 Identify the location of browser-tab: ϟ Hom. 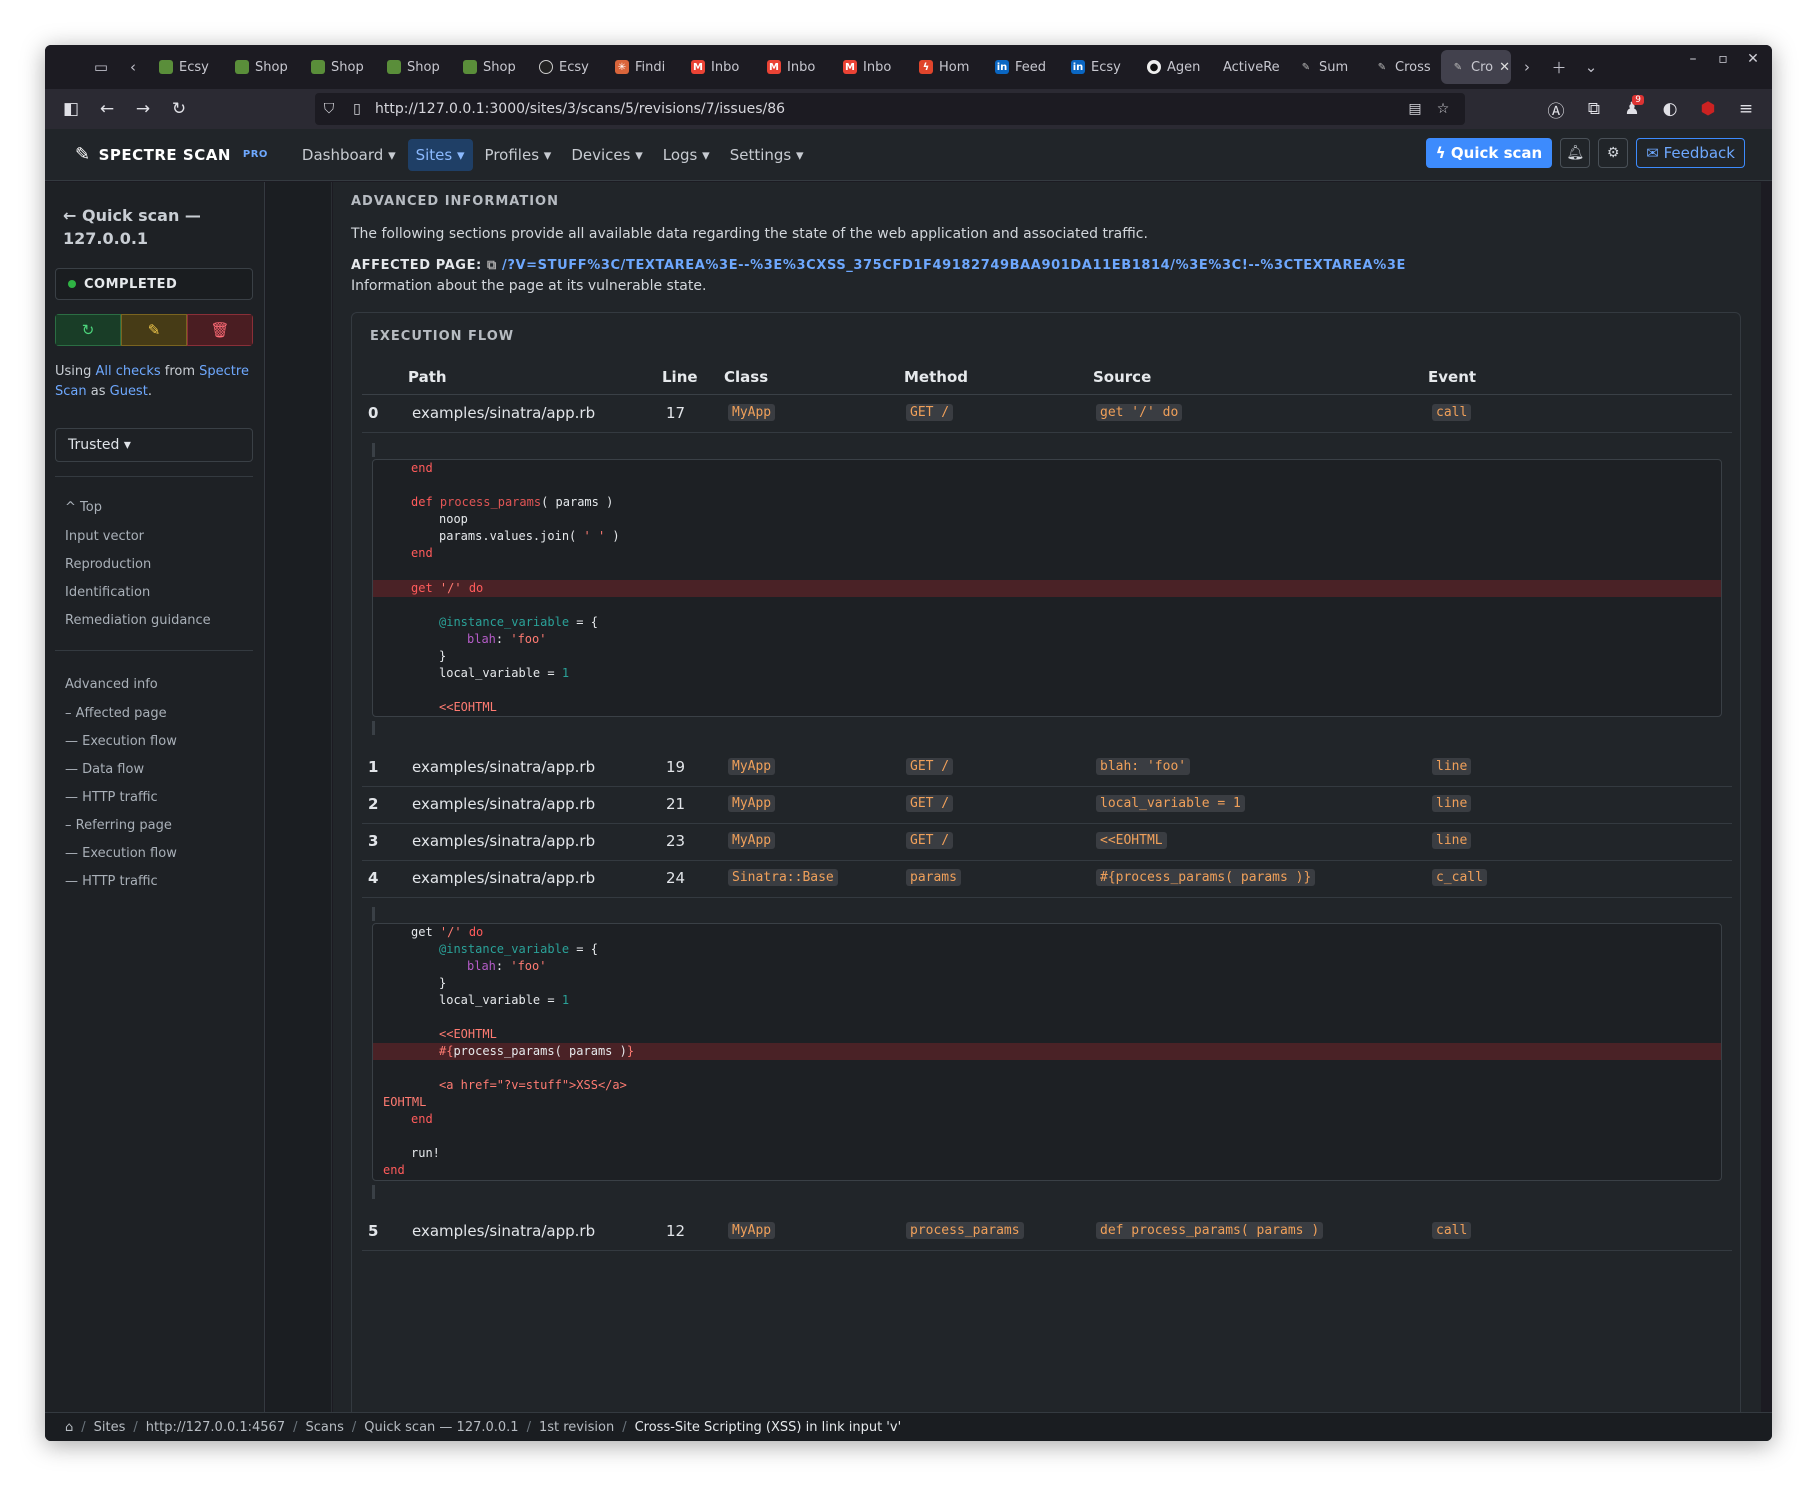
(947, 67).